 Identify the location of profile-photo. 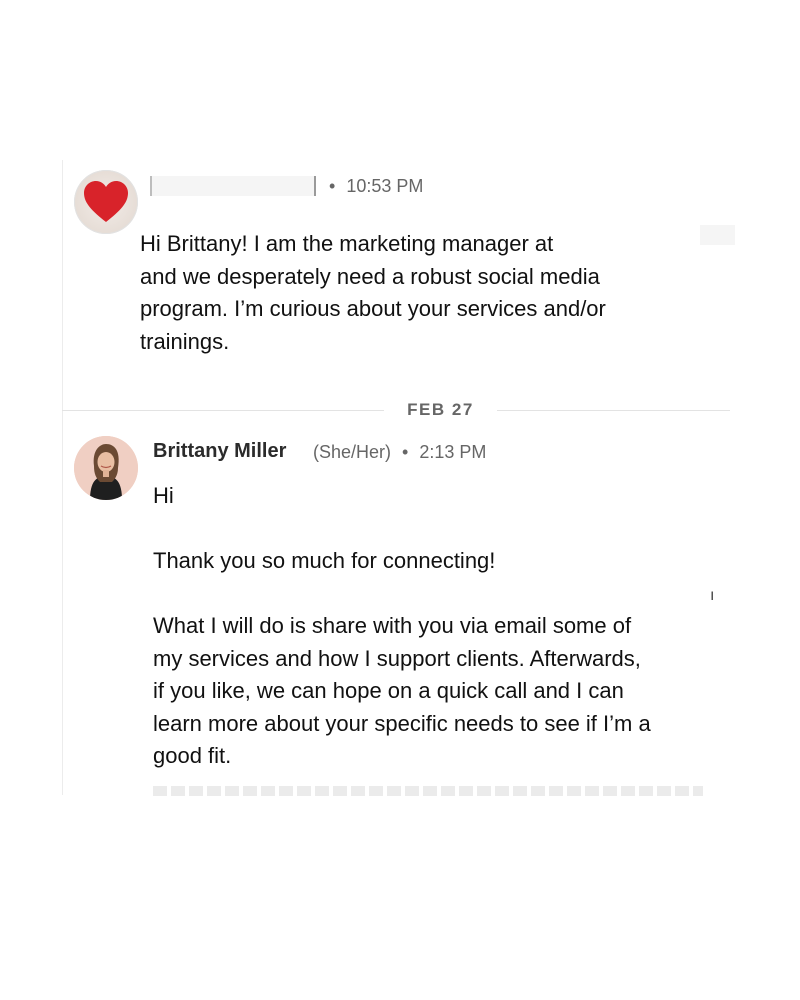
(106, 468).